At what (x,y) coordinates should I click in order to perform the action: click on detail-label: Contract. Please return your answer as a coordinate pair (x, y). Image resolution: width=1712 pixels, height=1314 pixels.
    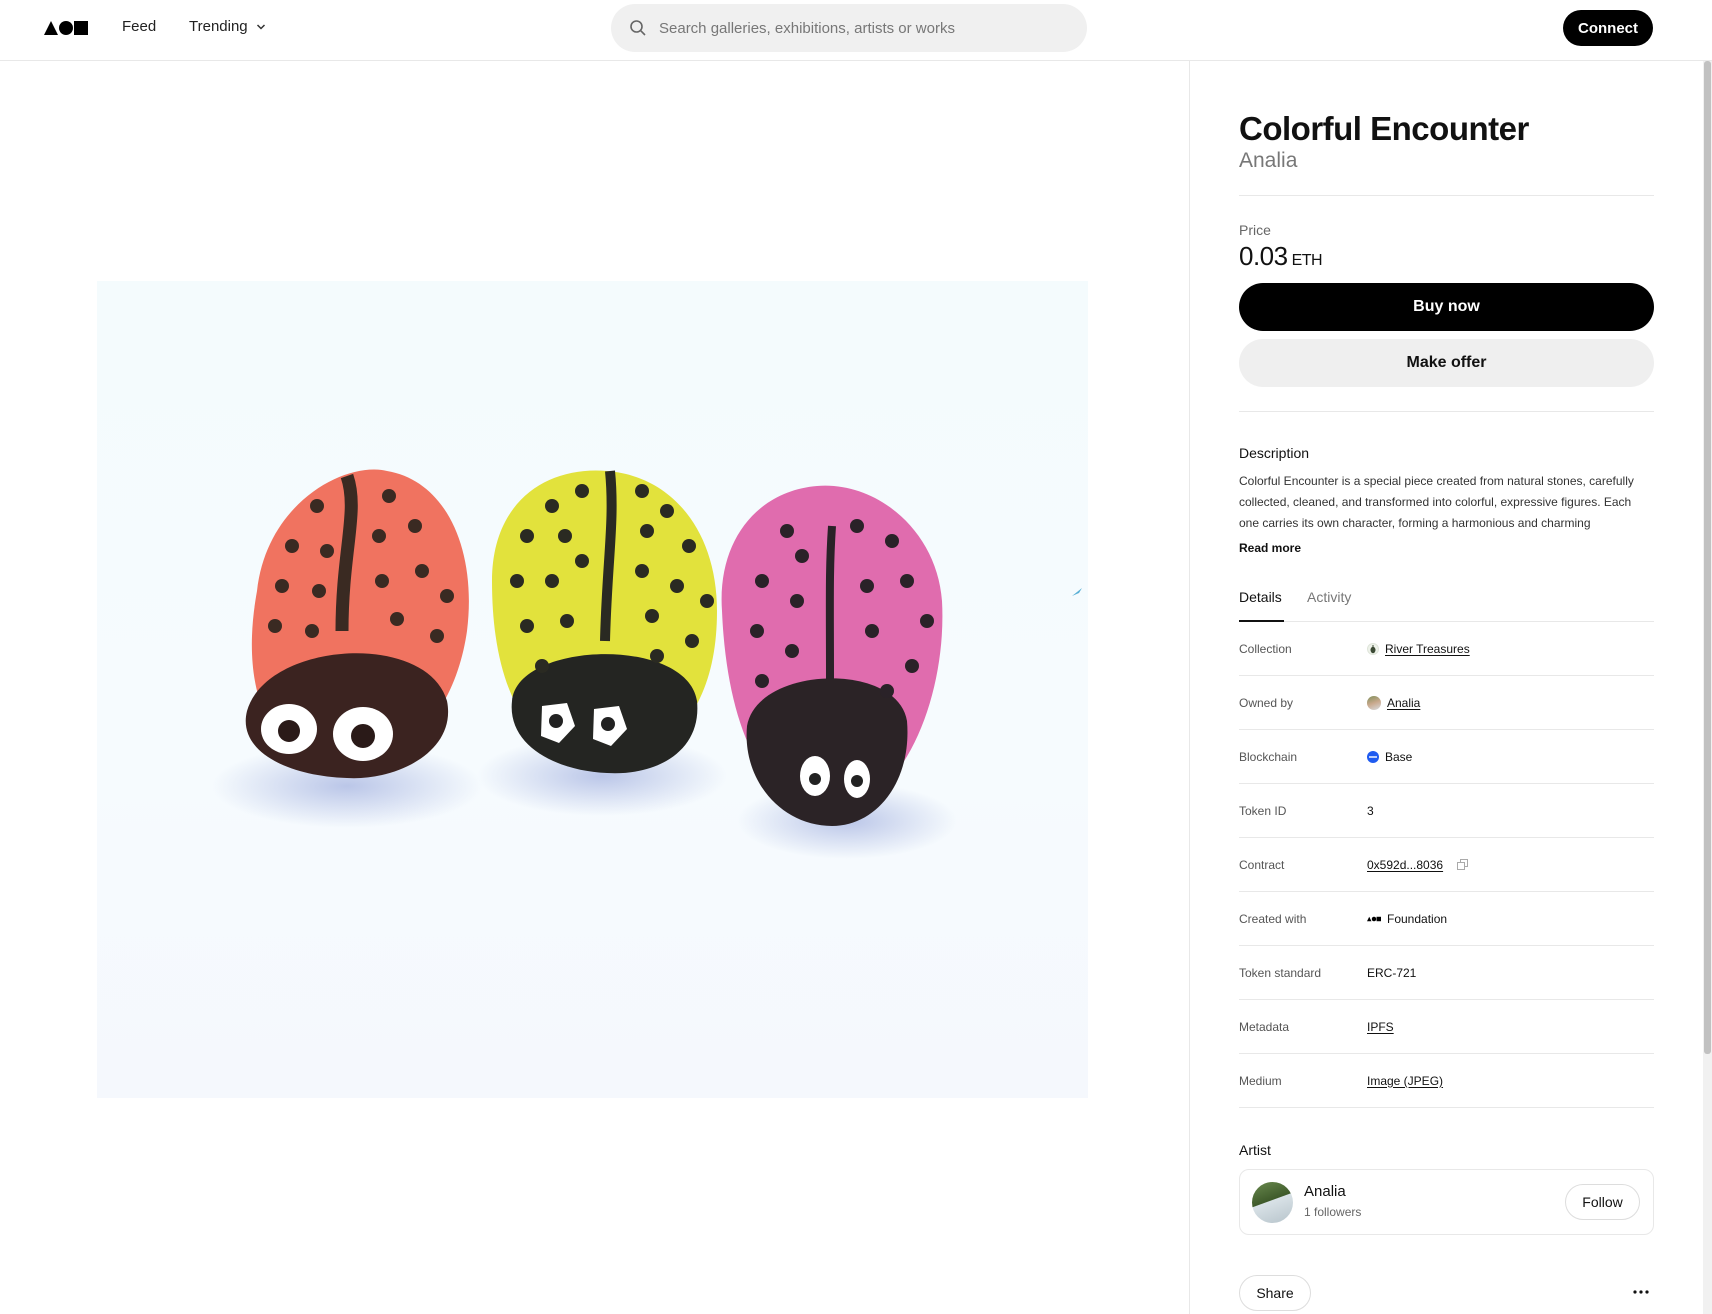
    Looking at the image, I should click on (1262, 864).